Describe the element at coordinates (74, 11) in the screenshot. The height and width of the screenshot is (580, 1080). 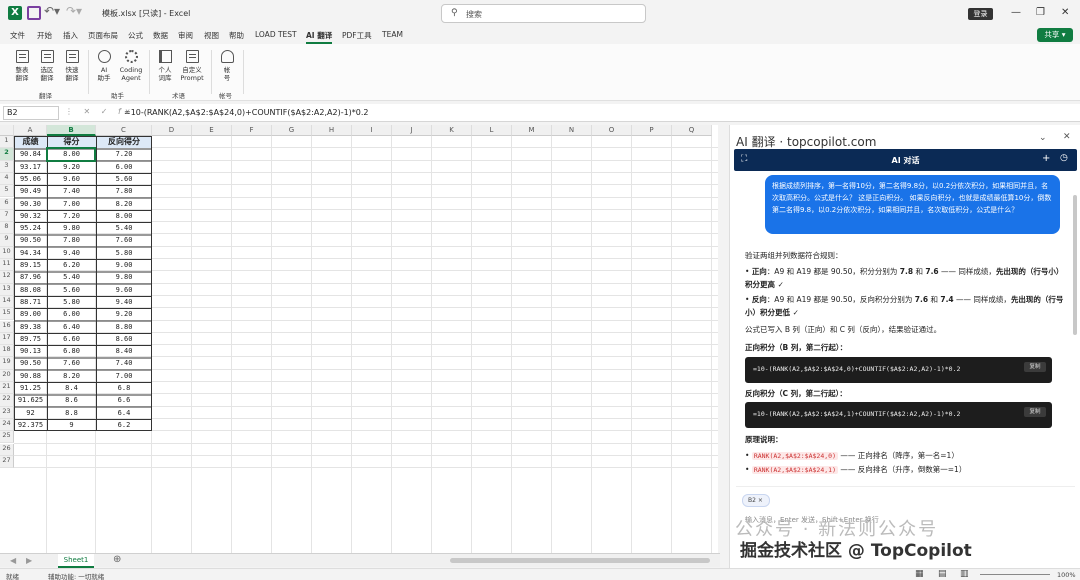
I see `redo-icon: ↷▾` at that location.